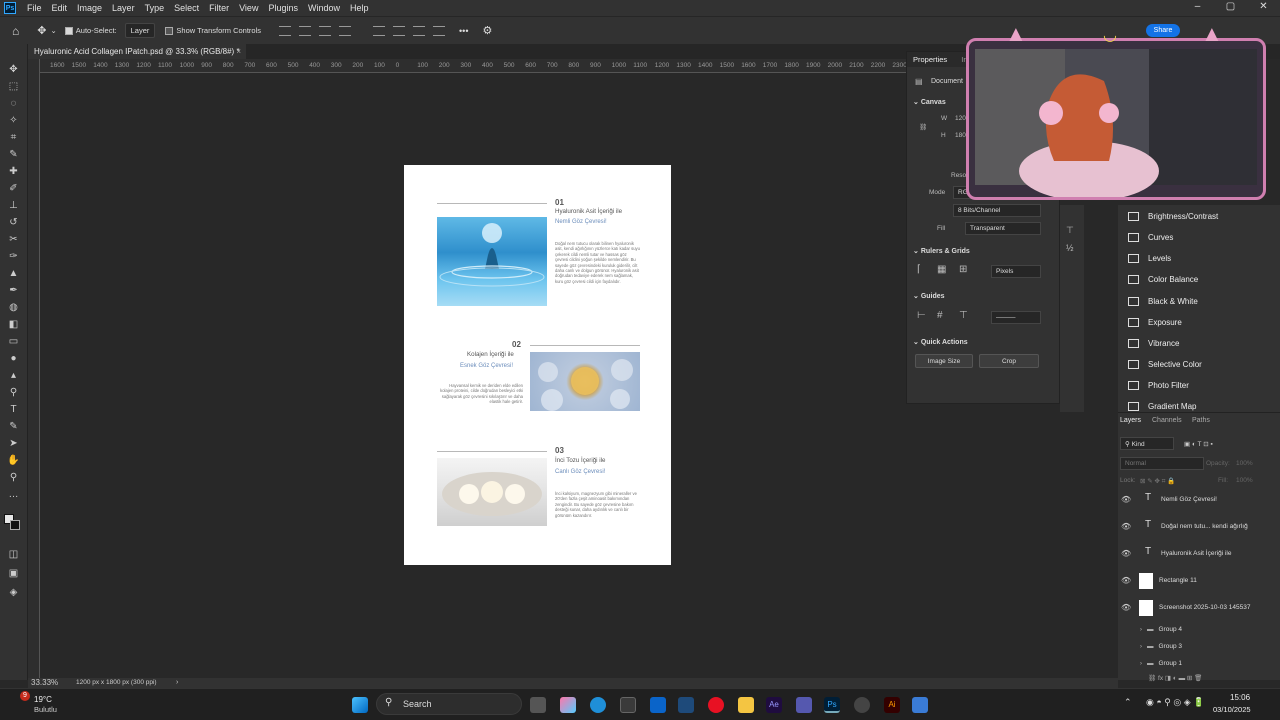  I want to click on units-dropdown: Pixels, so click(1016, 271).